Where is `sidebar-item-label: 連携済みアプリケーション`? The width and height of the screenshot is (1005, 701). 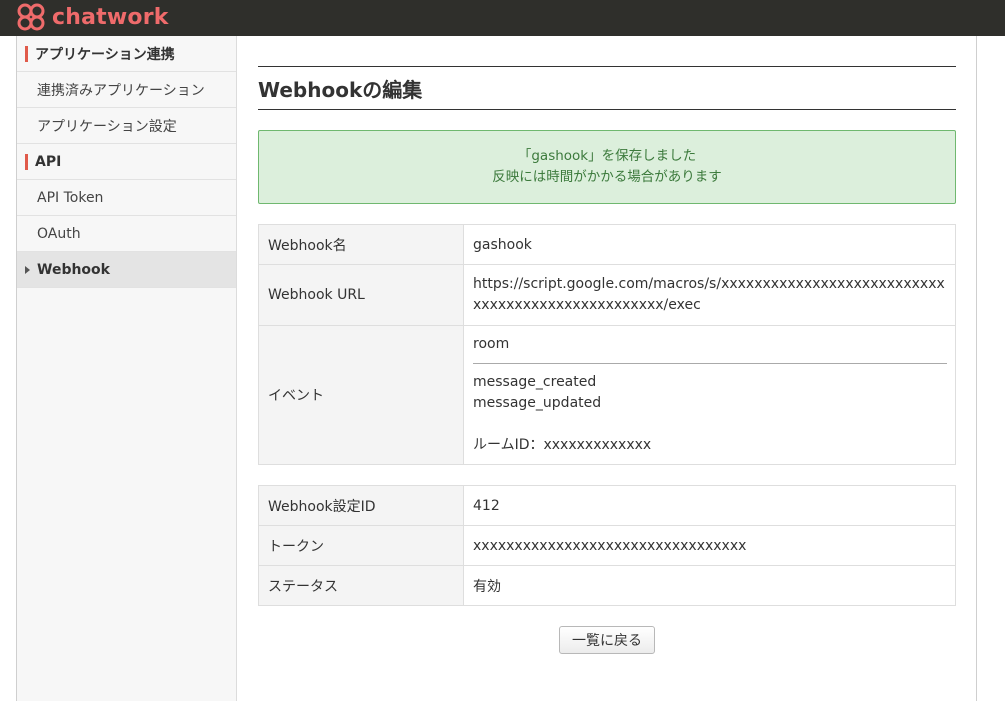
sidebar-item-label: 連携済みアプリケーション is located at coordinates (121, 90).